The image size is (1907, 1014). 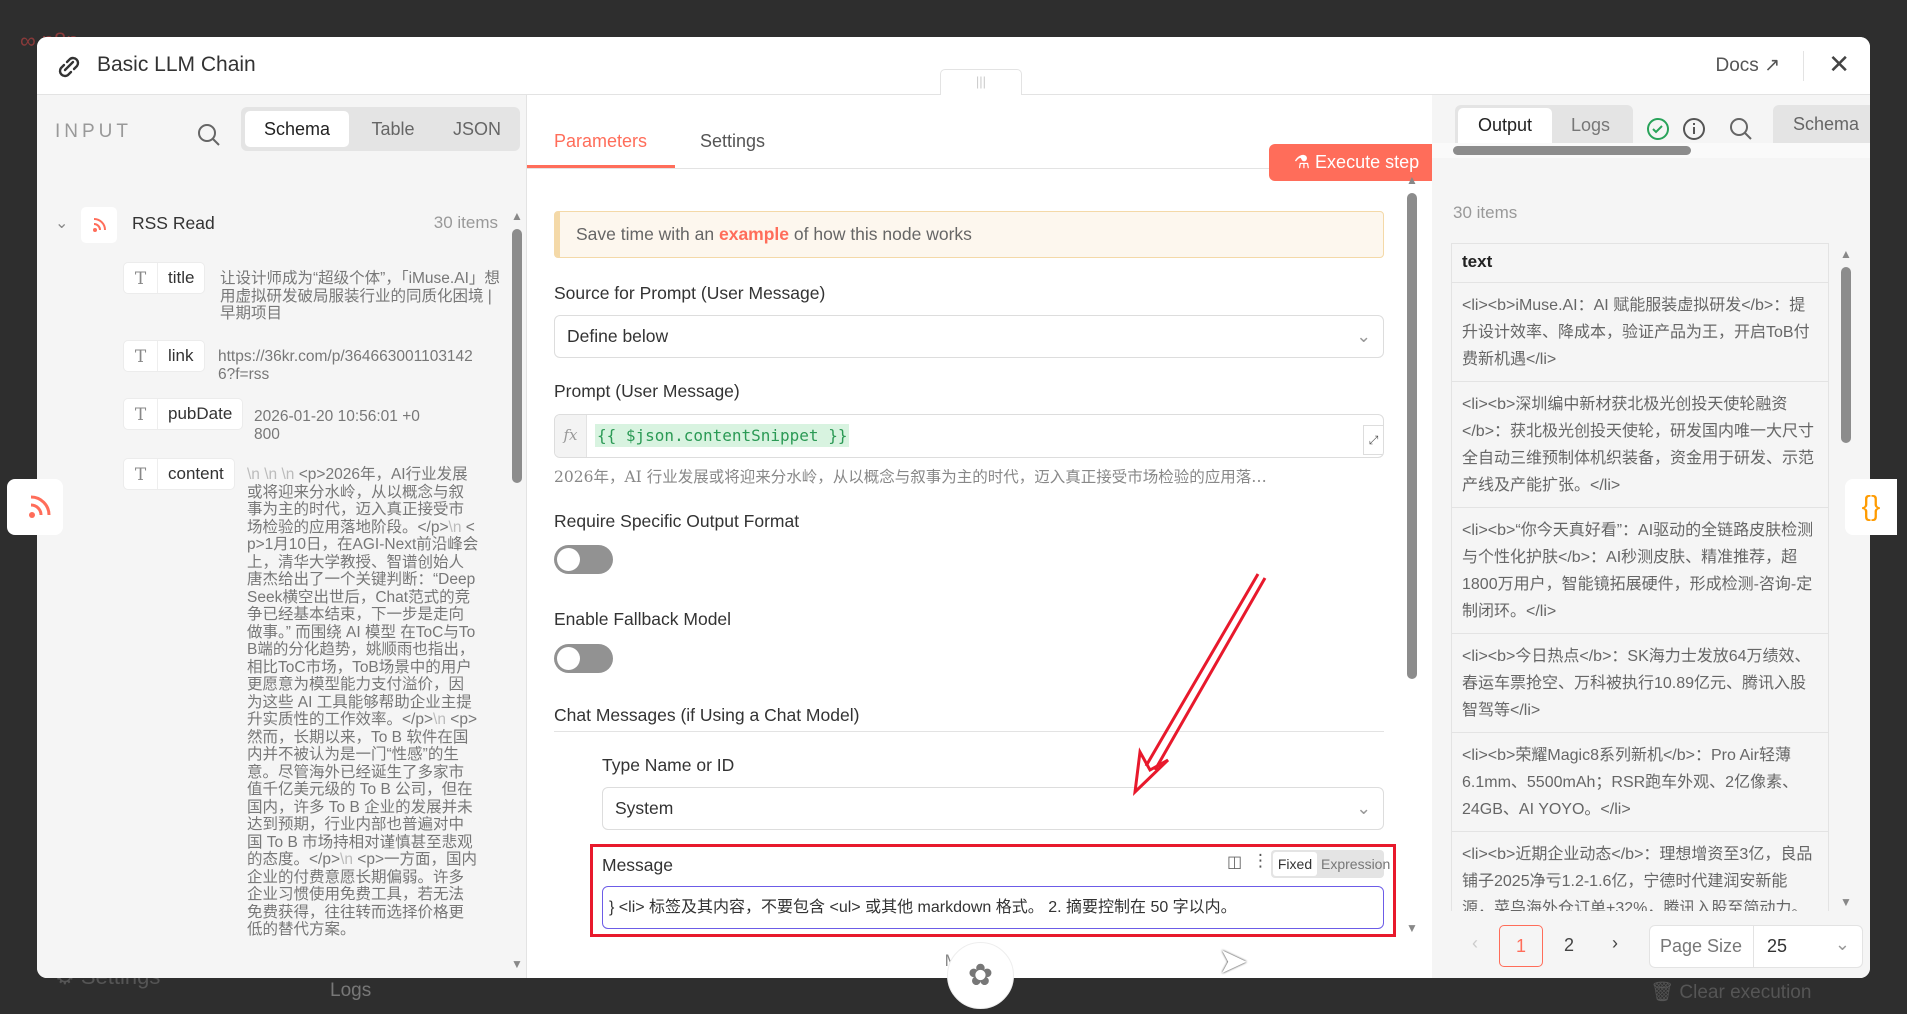 What do you see at coordinates (1475, 943) in the screenshot?
I see `prev-page-button: ‹` at bounding box center [1475, 943].